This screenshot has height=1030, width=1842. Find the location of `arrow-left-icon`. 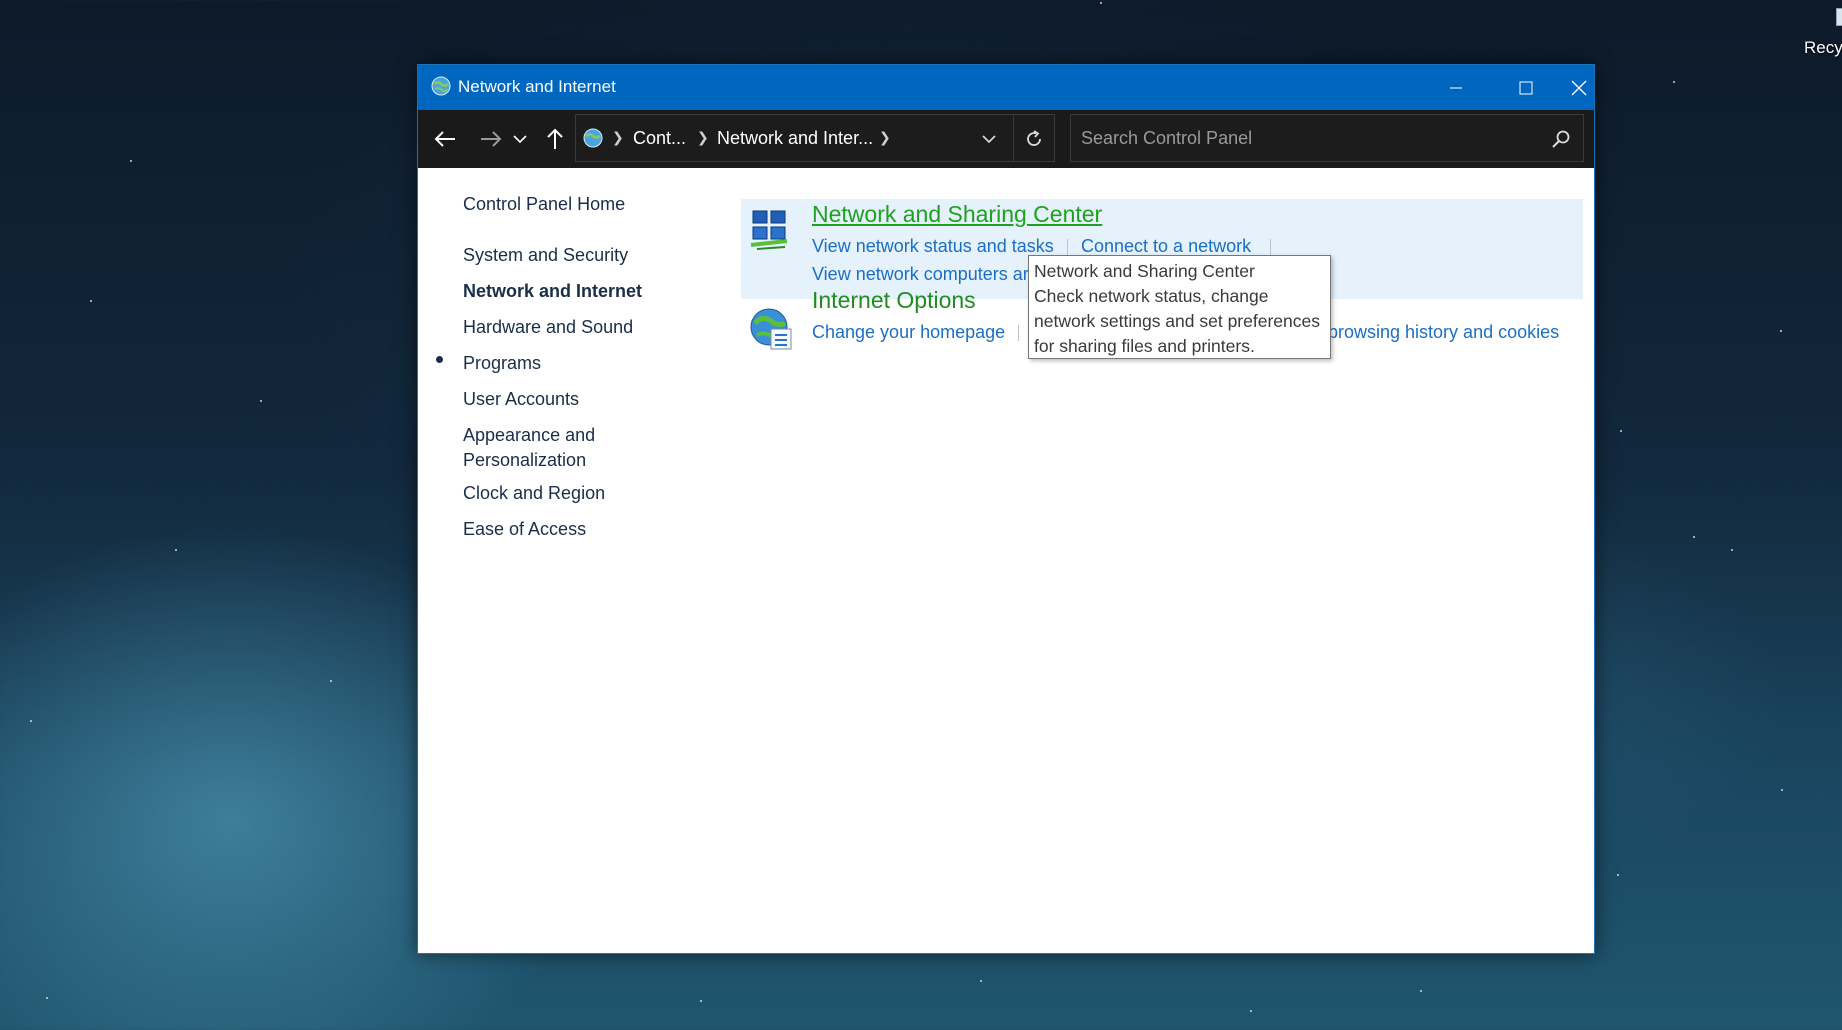

arrow-left-icon is located at coordinates (444, 139).